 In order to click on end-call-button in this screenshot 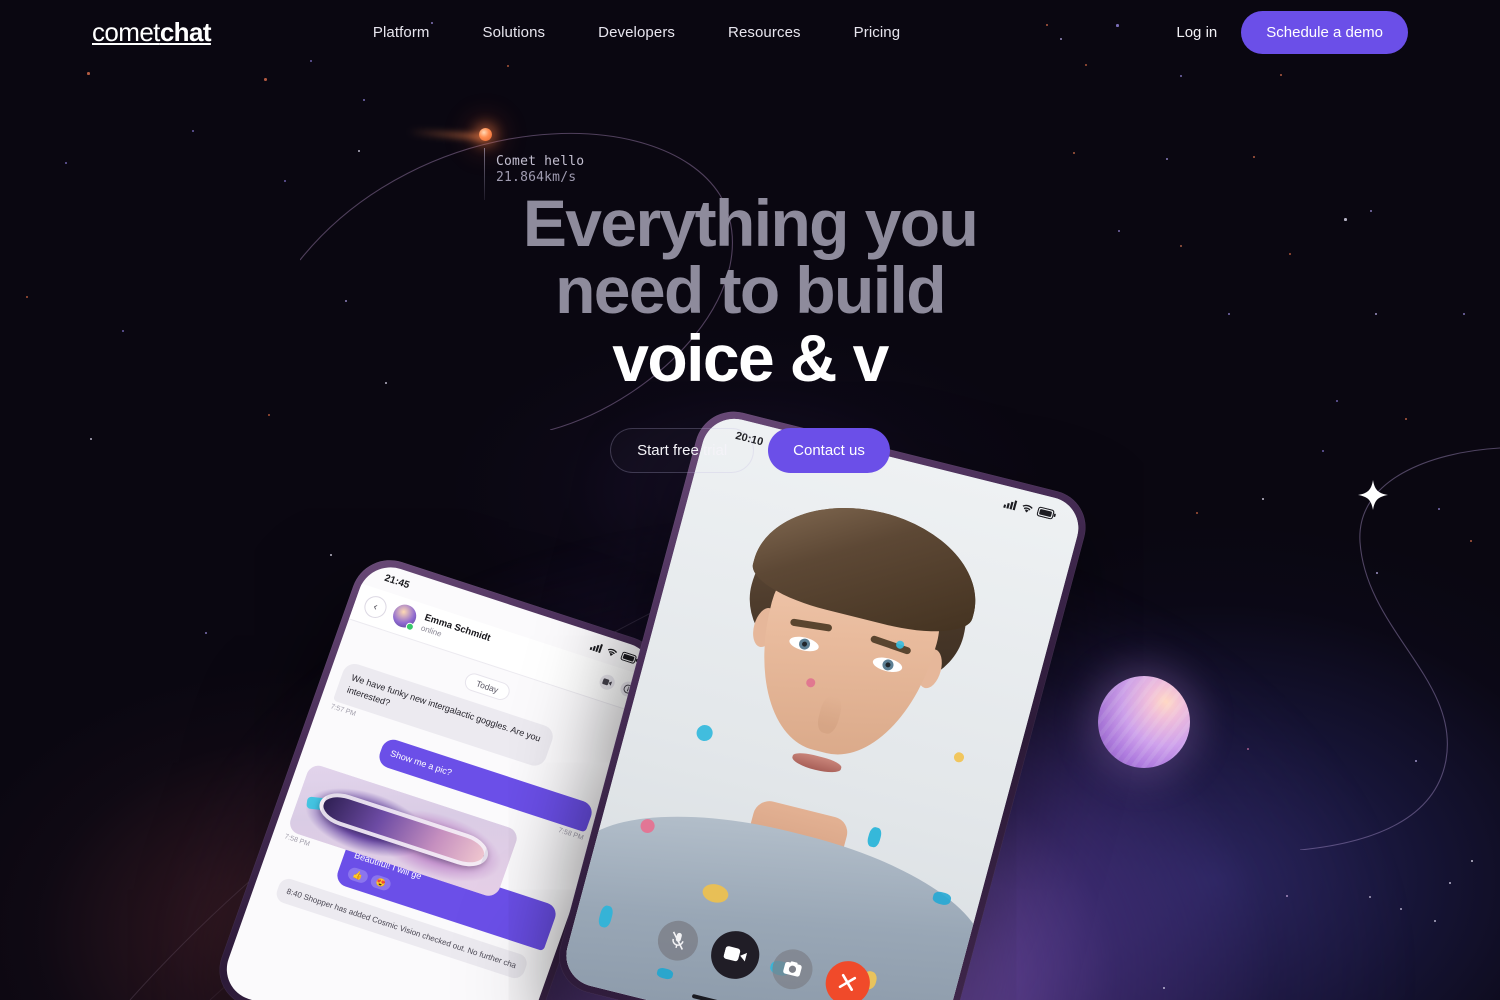, I will do `click(847, 978)`.